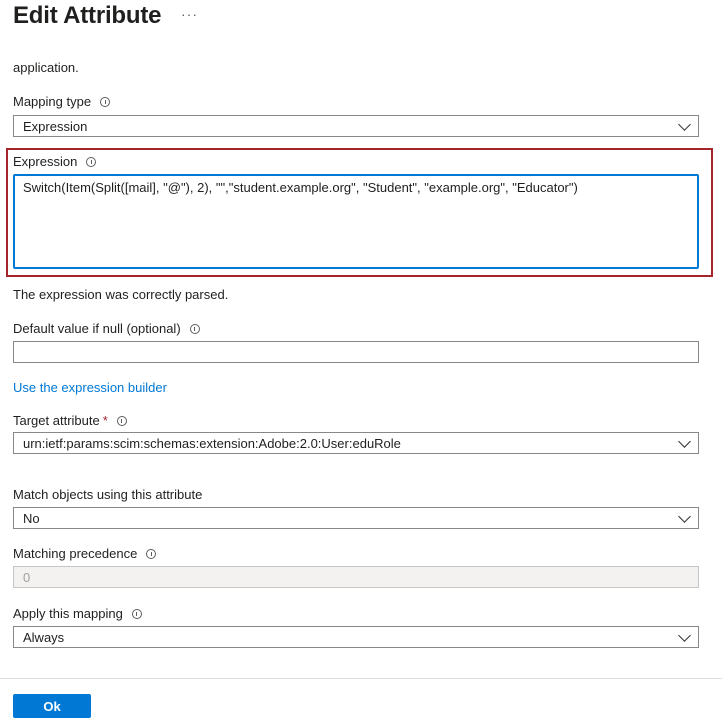 This screenshot has width=722, height=723. I want to click on match-objects-value: No, so click(31, 518).